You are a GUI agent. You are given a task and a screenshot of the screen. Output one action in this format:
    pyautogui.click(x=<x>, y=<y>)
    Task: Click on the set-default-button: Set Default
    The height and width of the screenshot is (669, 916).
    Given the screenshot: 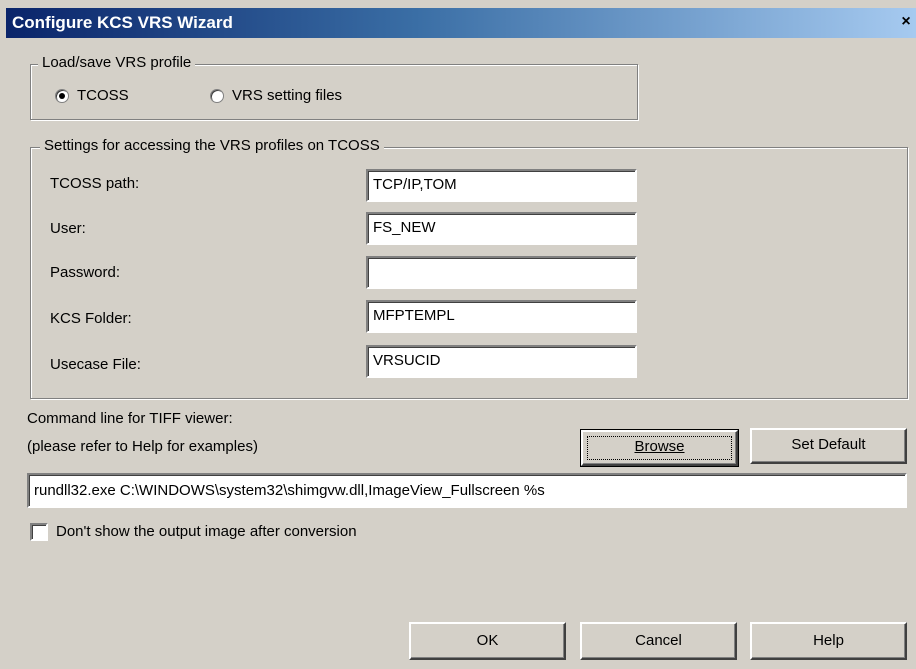 What is the action you would take?
    pyautogui.click(x=828, y=446)
    